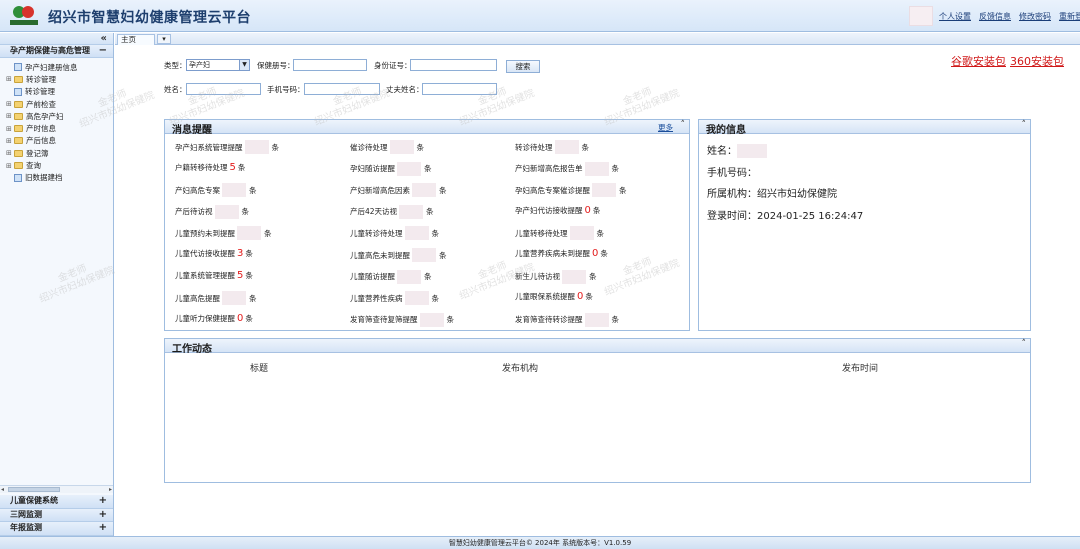 The height and width of the screenshot is (549, 1080). I want to click on sidebar-panel-three-network: 三网监测 +, so click(56, 515).